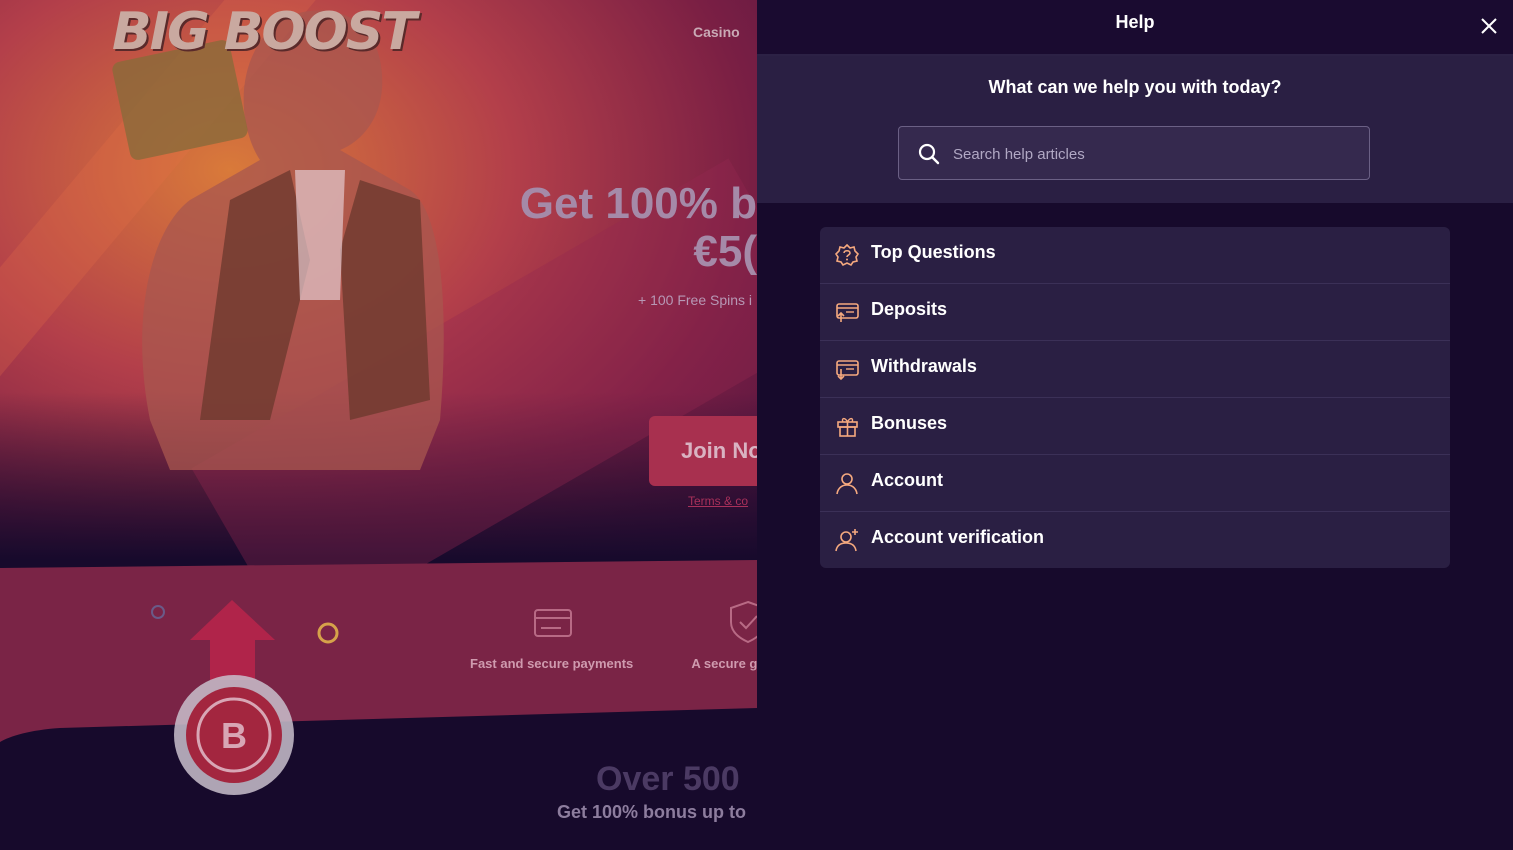  What do you see at coordinates (929, 154) in the screenshot?
I see `search-icon` at bounding box center [929, 154].